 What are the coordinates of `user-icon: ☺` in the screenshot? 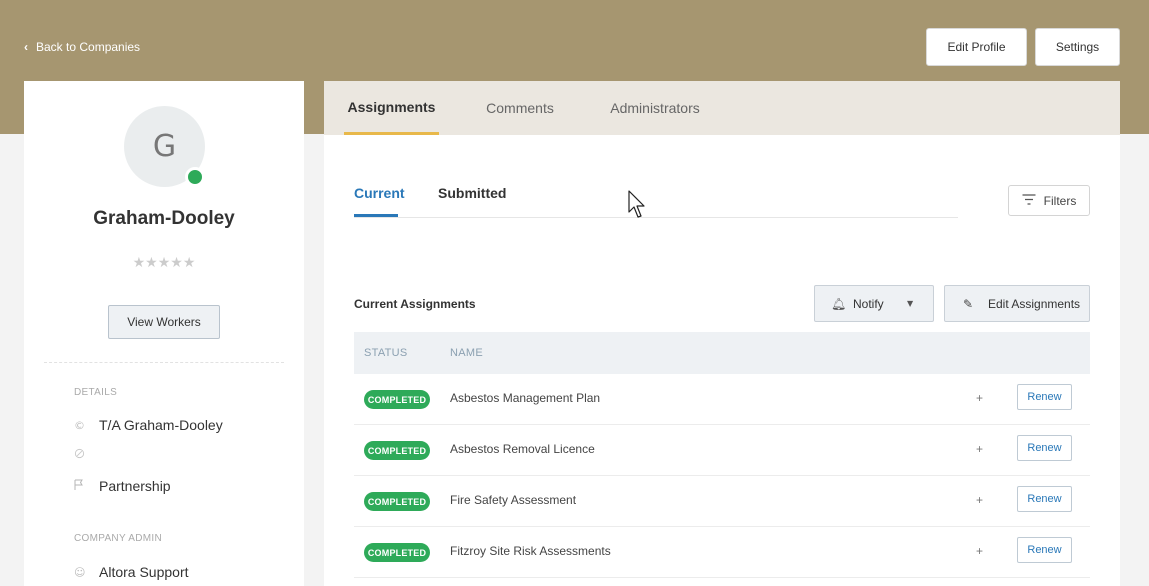 It's located at (80, 572).